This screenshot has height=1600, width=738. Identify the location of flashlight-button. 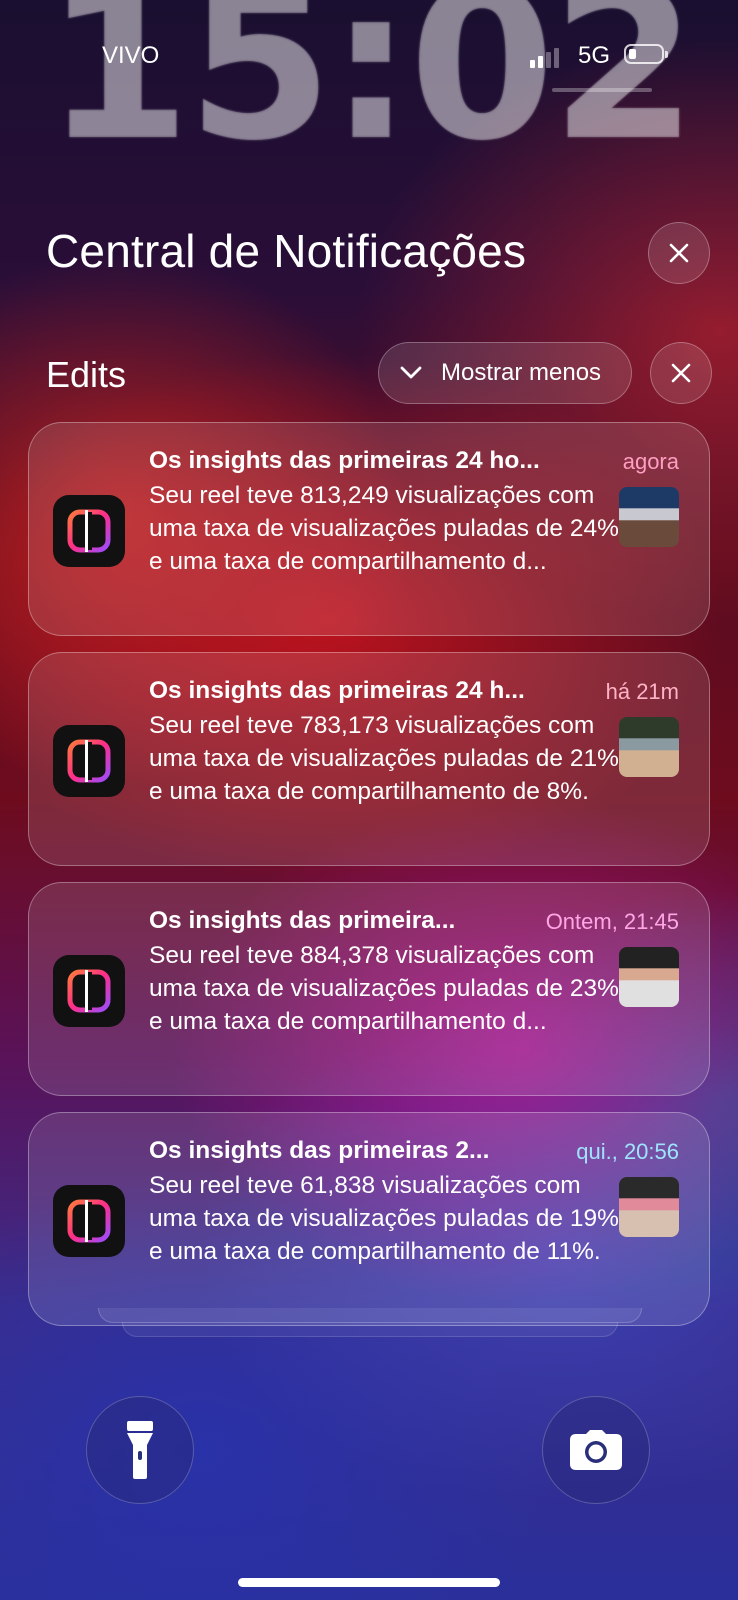
(140, 1450).